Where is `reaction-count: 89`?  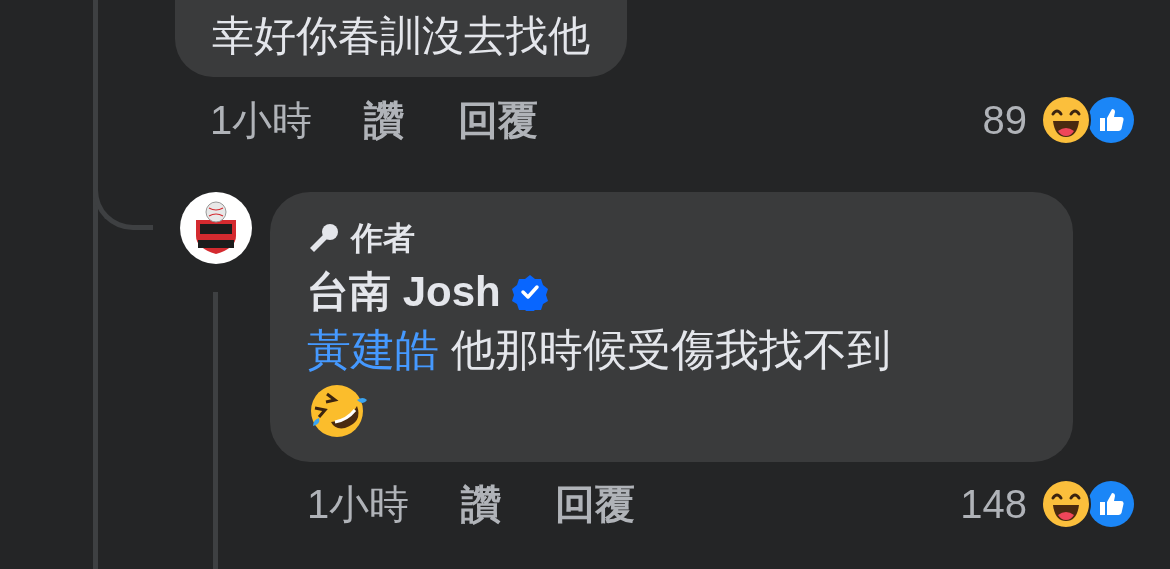
reaction-count: 89 is located at coordinates (1004, 120).